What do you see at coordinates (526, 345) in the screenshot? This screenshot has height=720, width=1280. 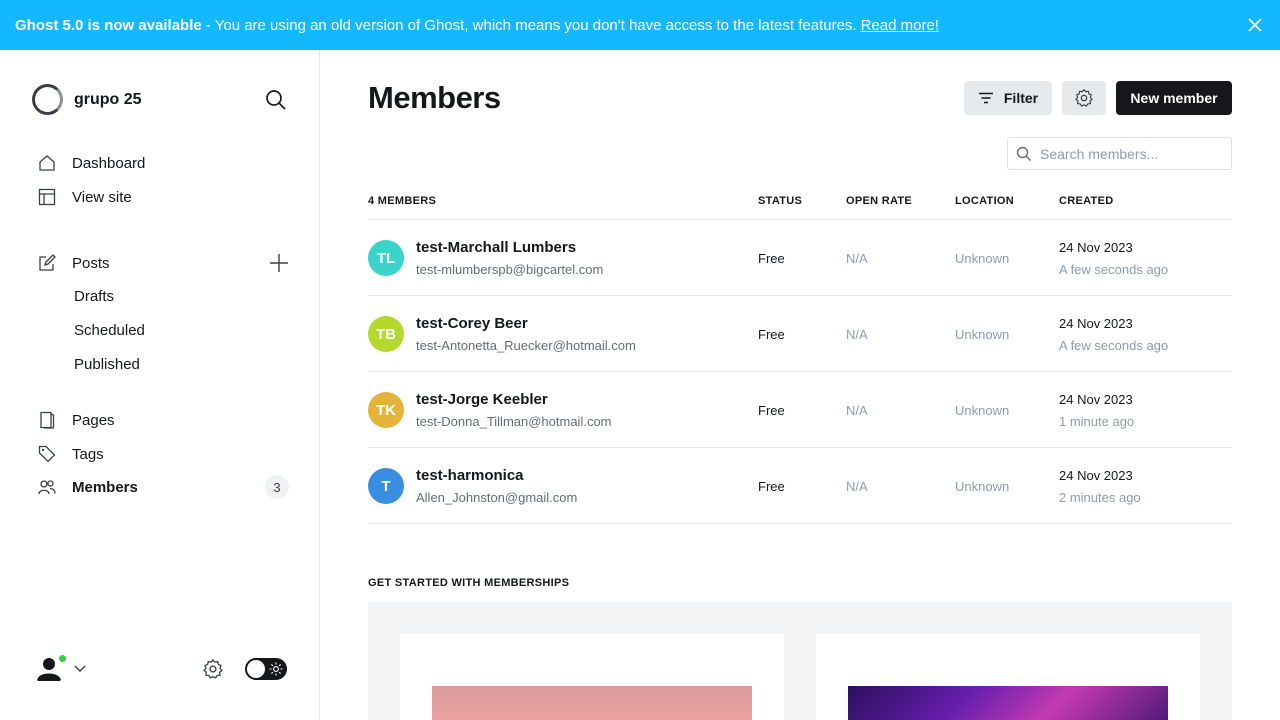 I see `member-email: test-Antonetta_Ruecker@hotmail.com` at bounding box center [526, 345].